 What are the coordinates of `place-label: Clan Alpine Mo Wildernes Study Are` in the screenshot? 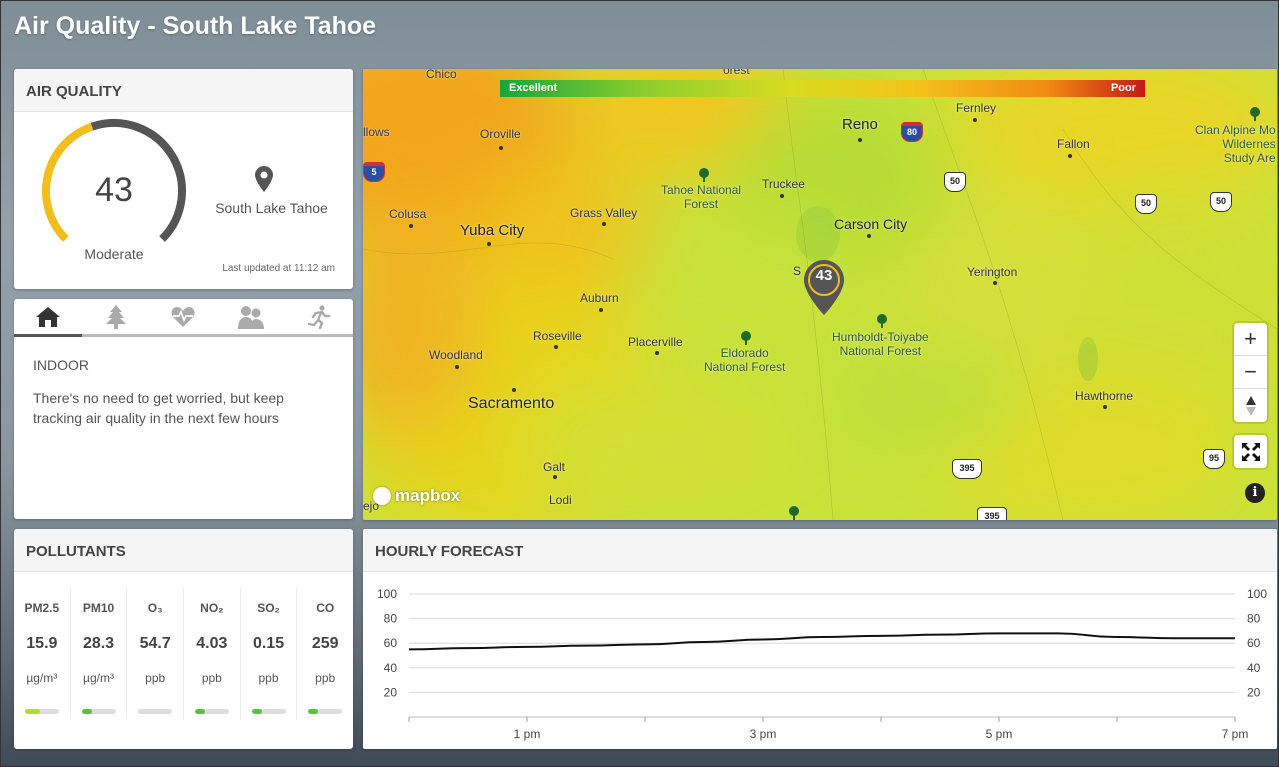 It's located at (1235, 144).